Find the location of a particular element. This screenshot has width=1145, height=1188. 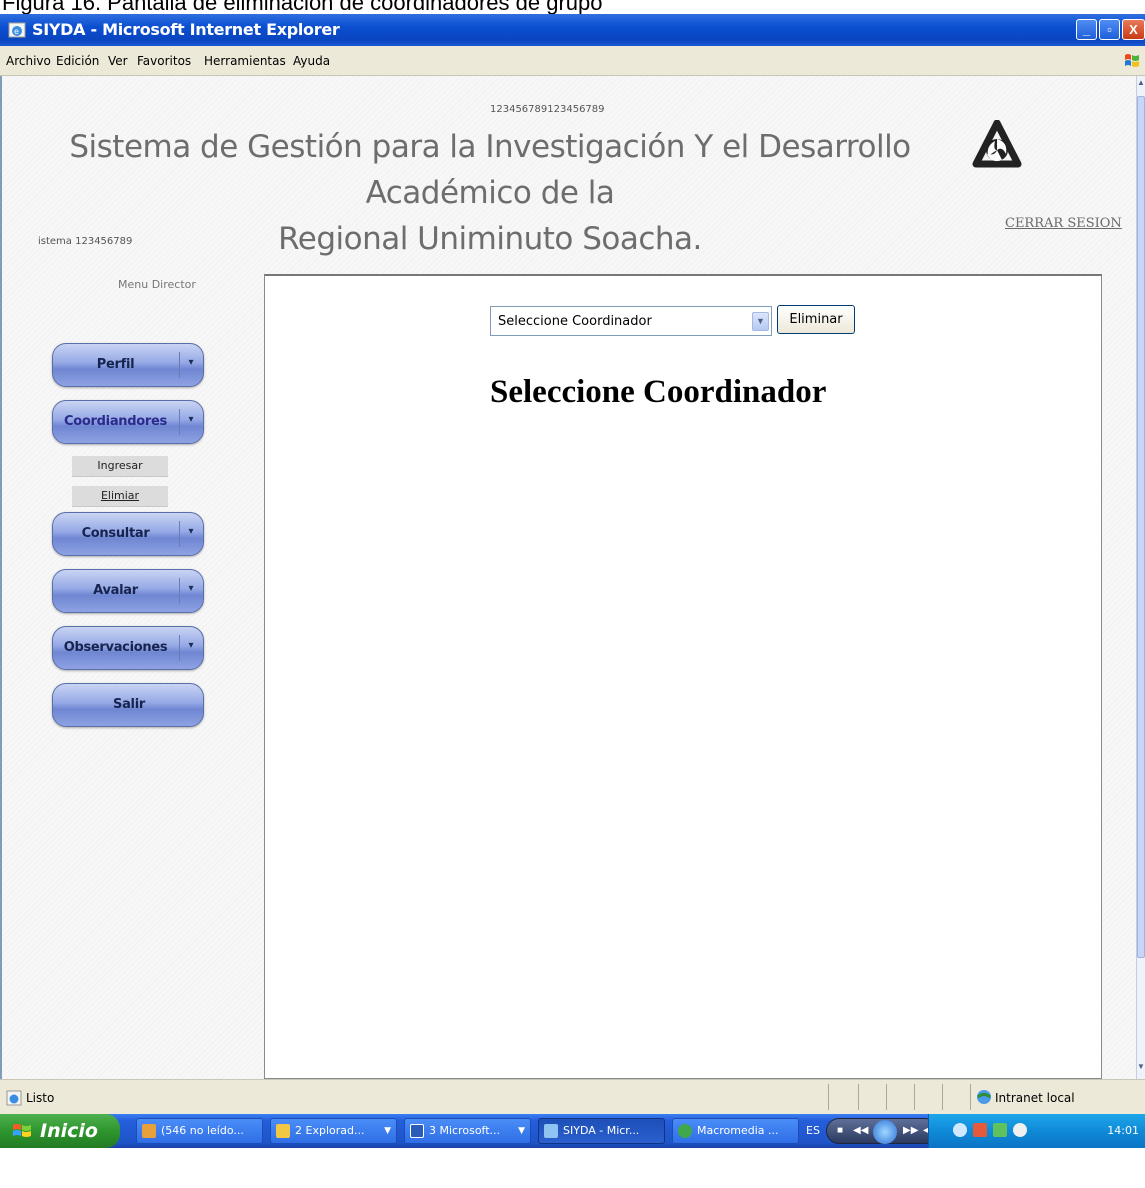

nav-observaciones-button: Observaciones ▾ is located at coordinates (128, 648).